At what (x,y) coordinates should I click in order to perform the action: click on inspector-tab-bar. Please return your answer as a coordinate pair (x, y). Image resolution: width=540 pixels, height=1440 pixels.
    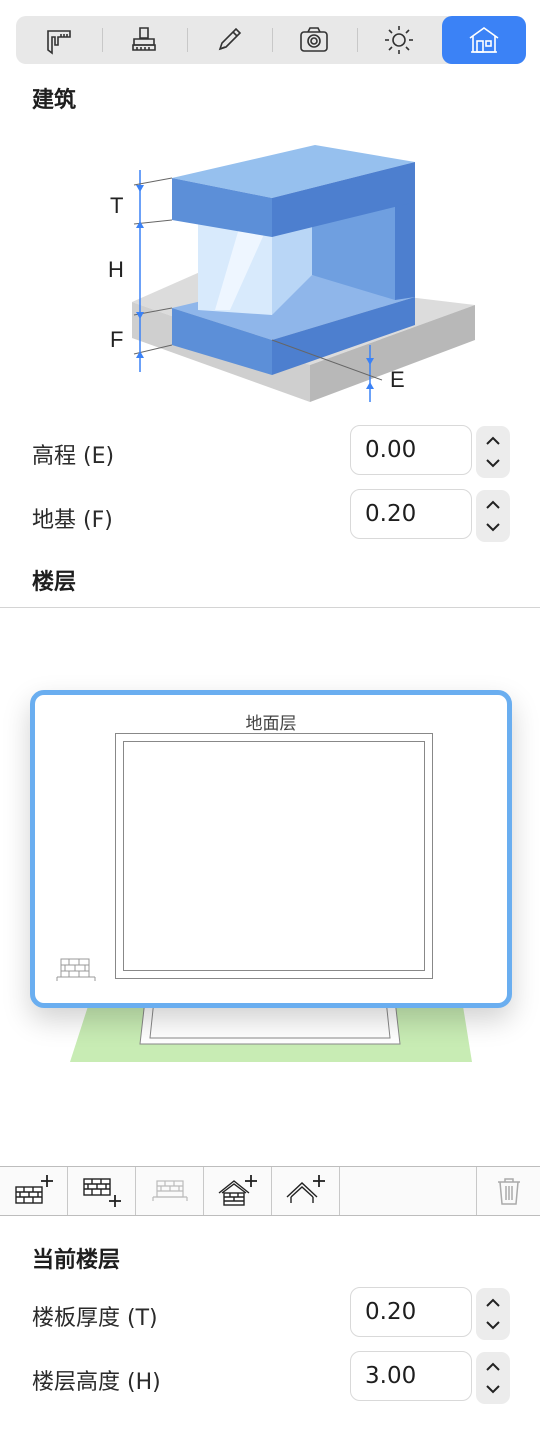
    Looking at the image, I should click on (271, 40).